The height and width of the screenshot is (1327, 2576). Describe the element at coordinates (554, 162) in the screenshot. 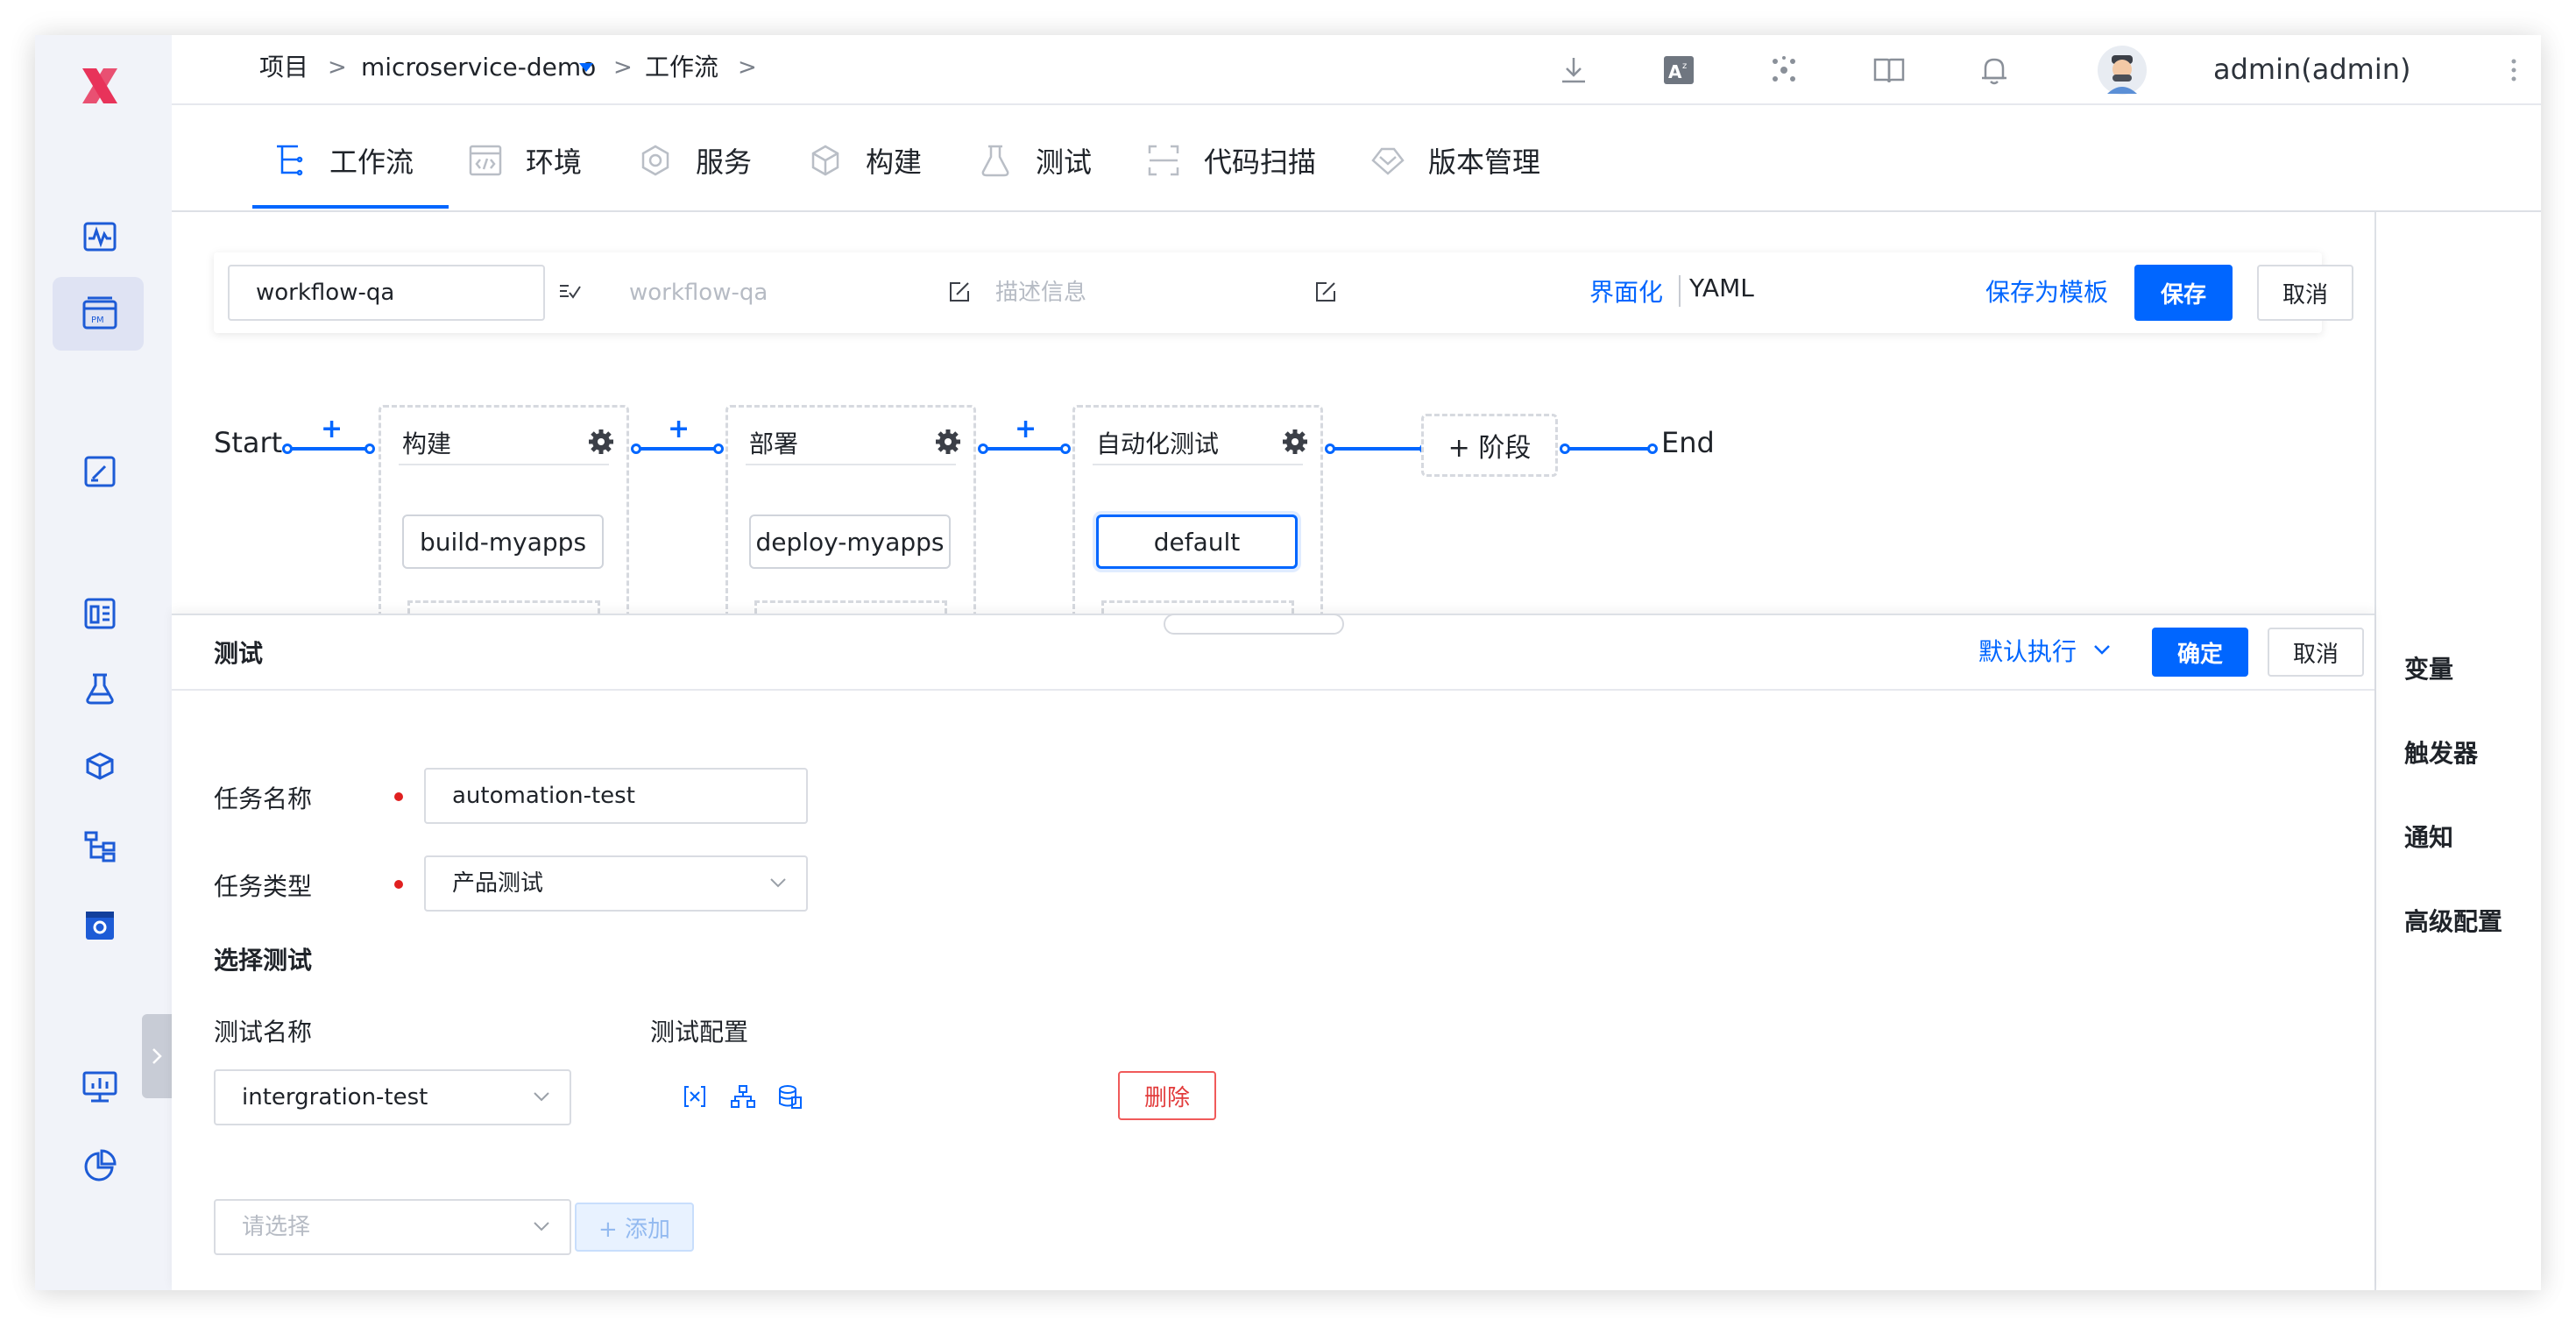

I see `tab-label: 环境` at that location.